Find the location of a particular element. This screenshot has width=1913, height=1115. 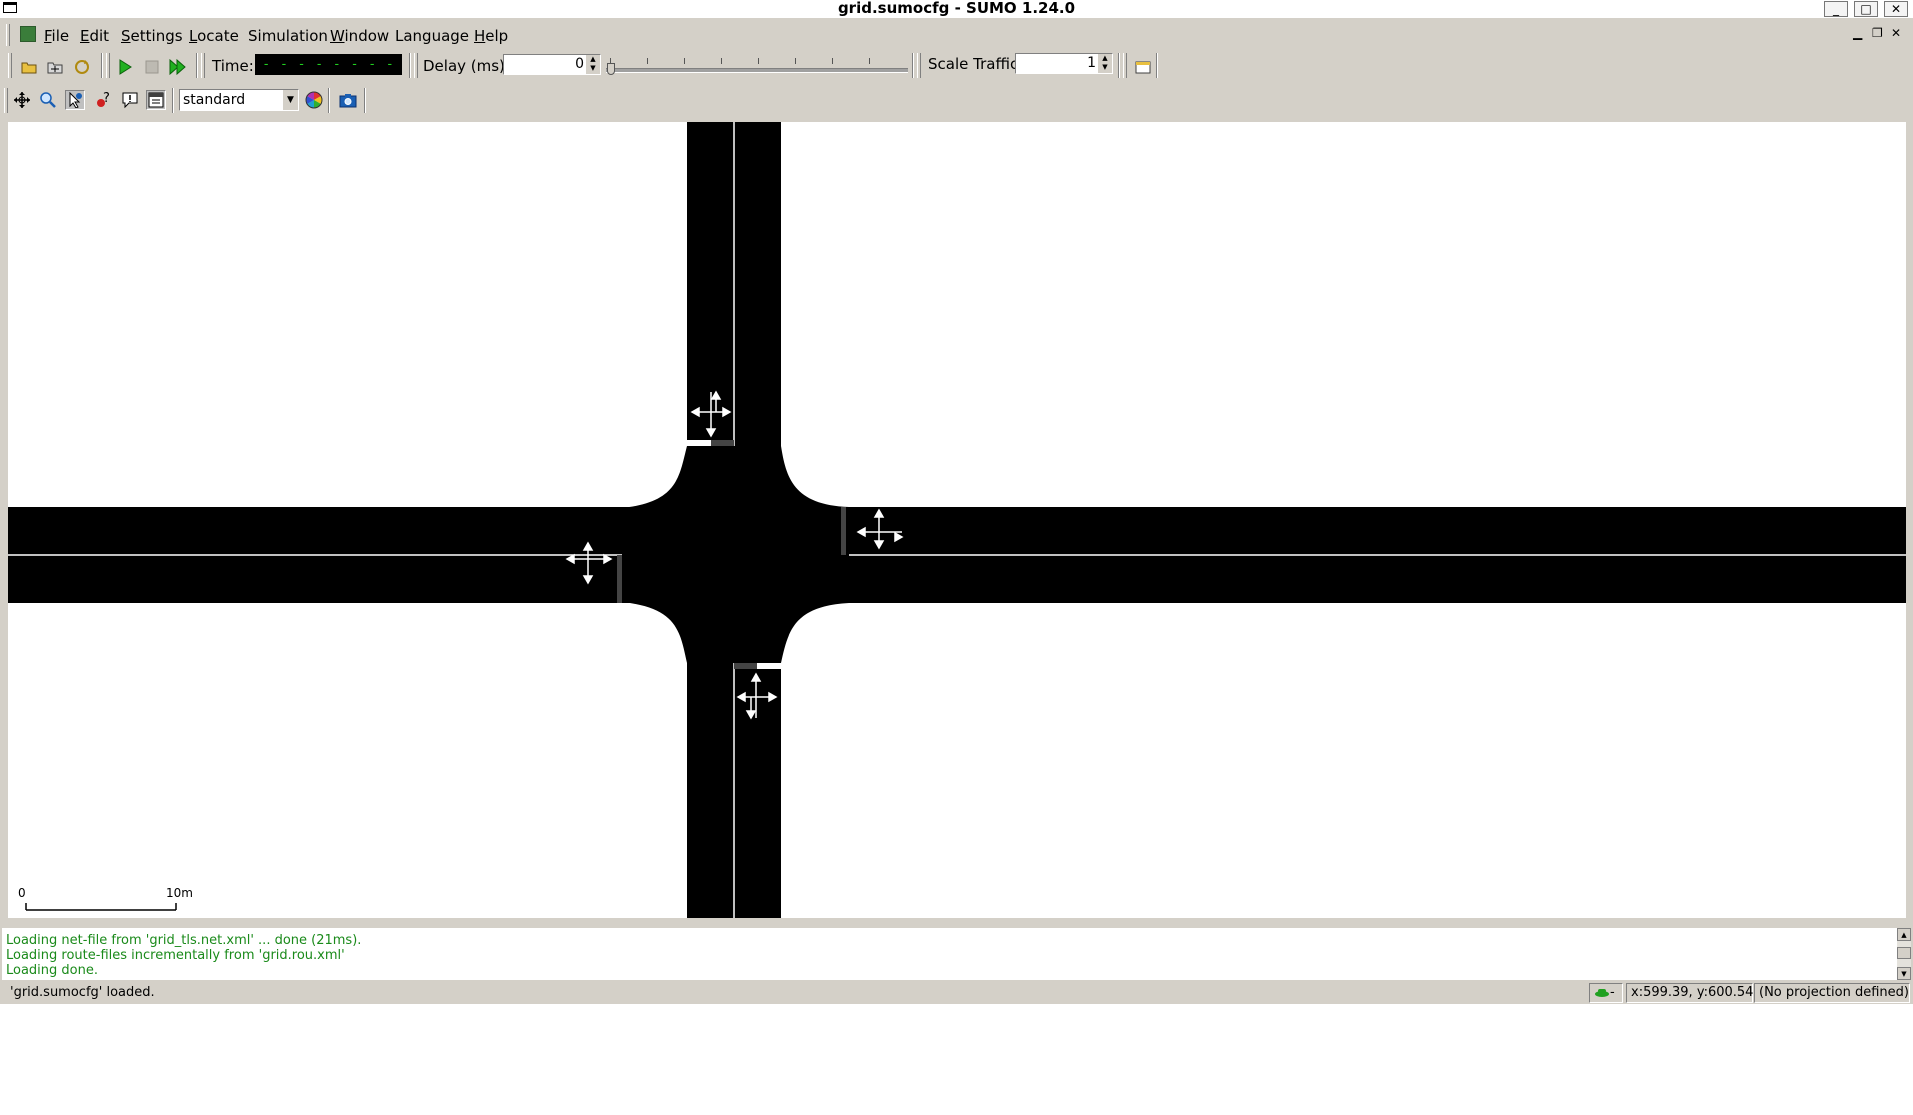

zoom-icon is located at coordinates (48, 100).